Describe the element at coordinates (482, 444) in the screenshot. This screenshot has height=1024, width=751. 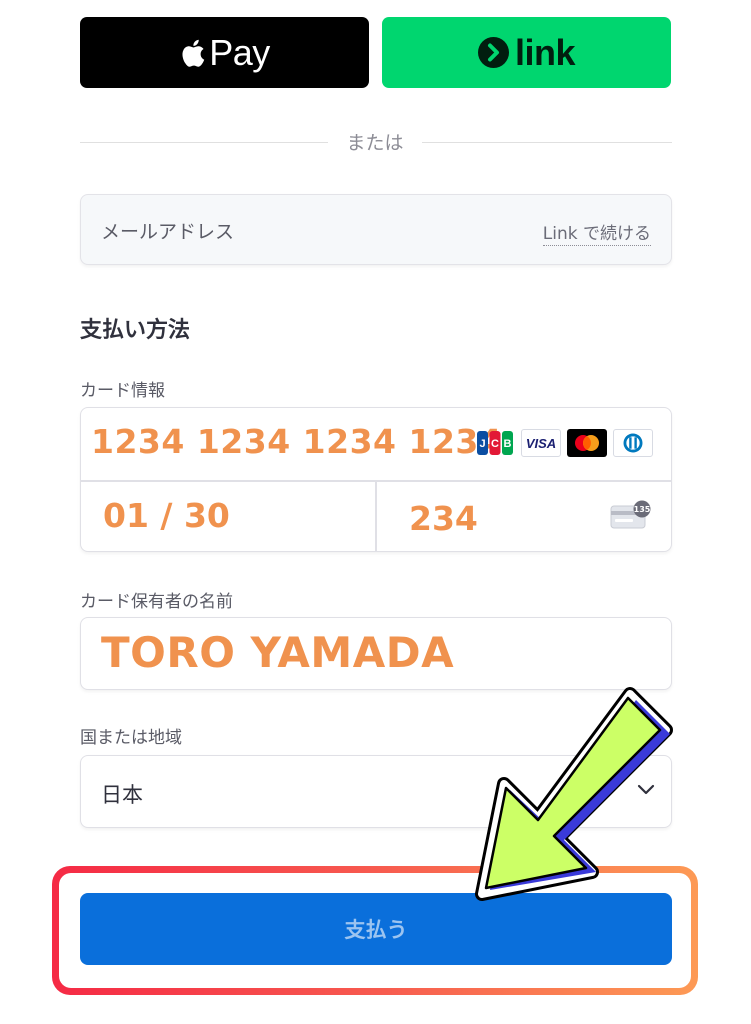
I see `svg-text: J` at that location.